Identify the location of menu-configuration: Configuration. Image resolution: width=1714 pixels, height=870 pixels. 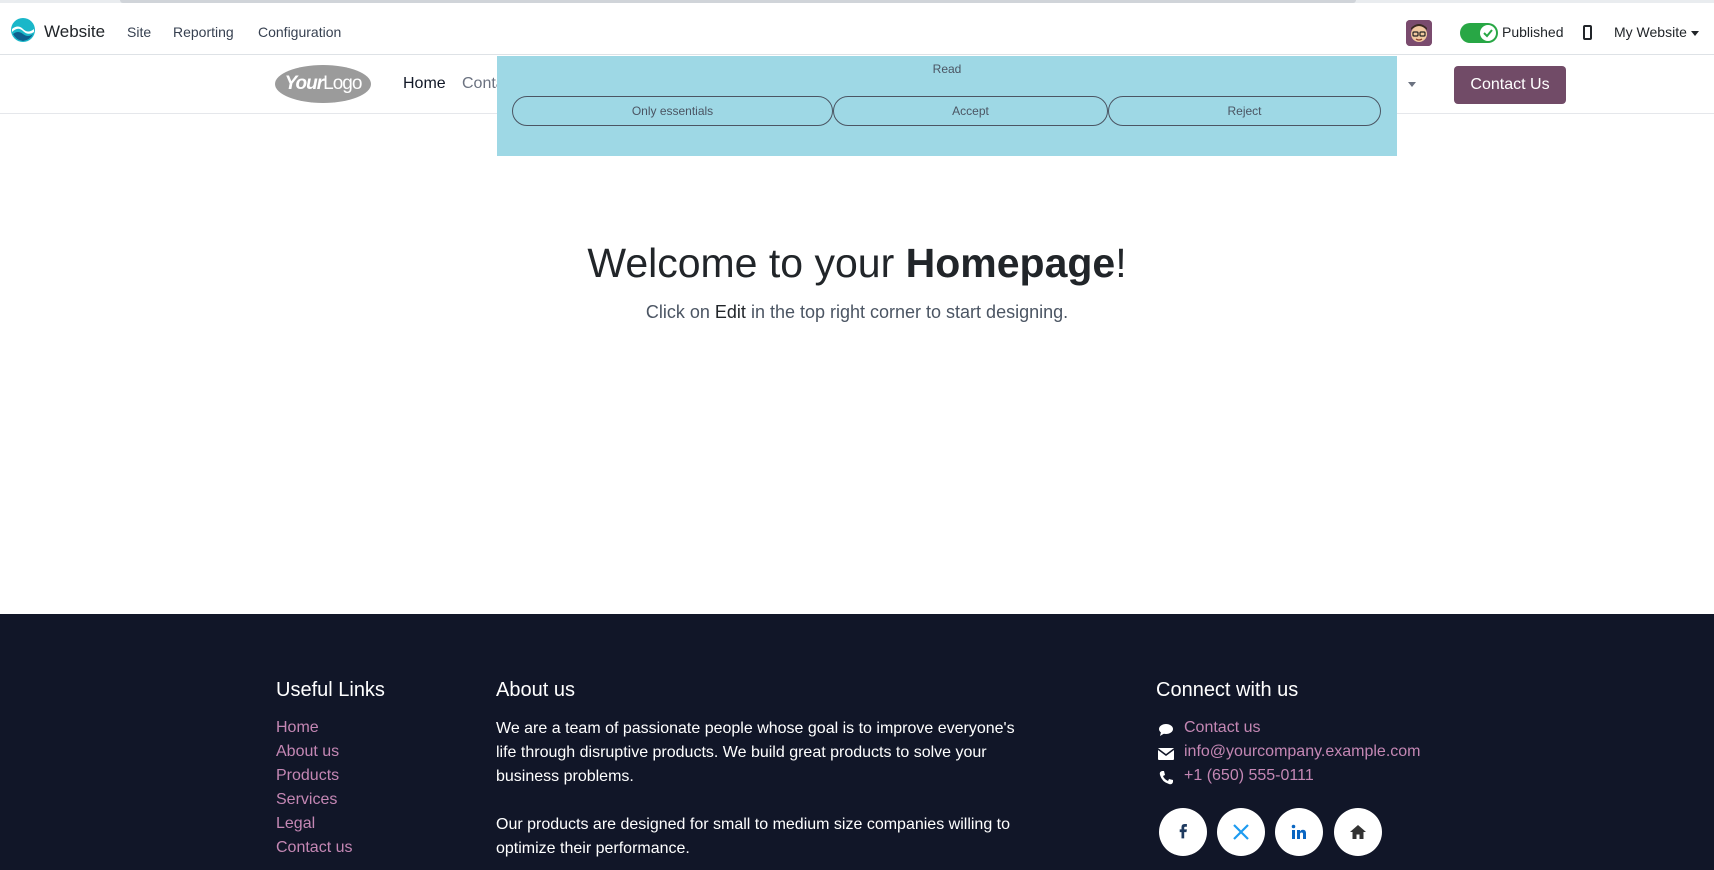
(299, 32).